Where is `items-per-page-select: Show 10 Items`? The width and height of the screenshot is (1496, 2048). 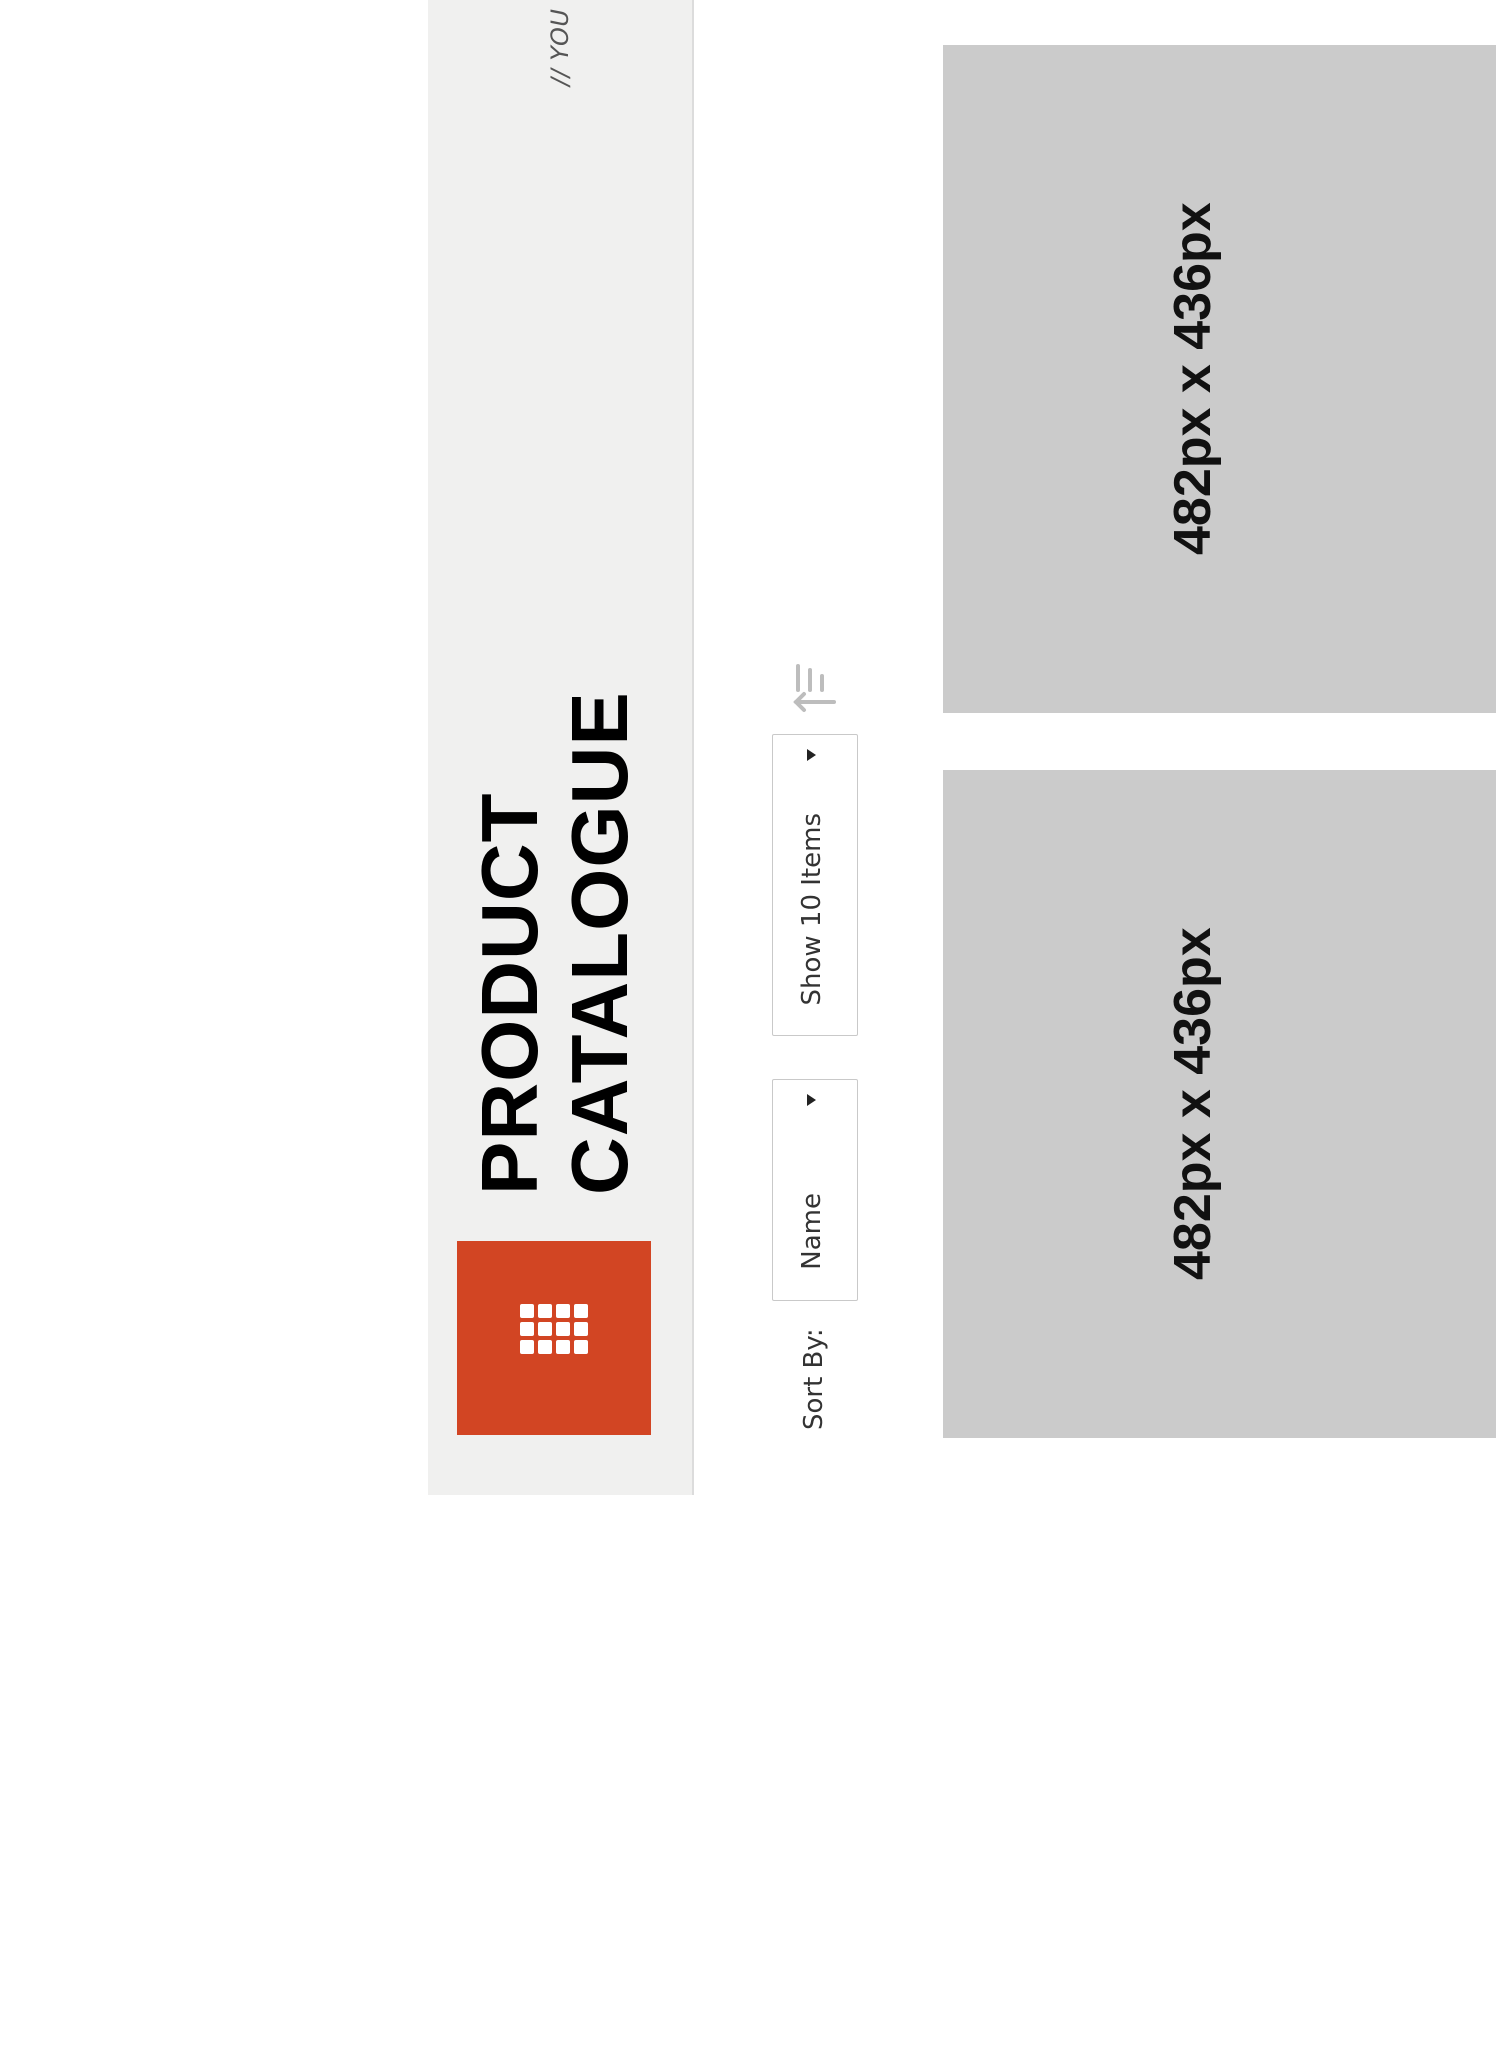
items-per-page-select: Show 10 Items is located at coordinates (815, 885).